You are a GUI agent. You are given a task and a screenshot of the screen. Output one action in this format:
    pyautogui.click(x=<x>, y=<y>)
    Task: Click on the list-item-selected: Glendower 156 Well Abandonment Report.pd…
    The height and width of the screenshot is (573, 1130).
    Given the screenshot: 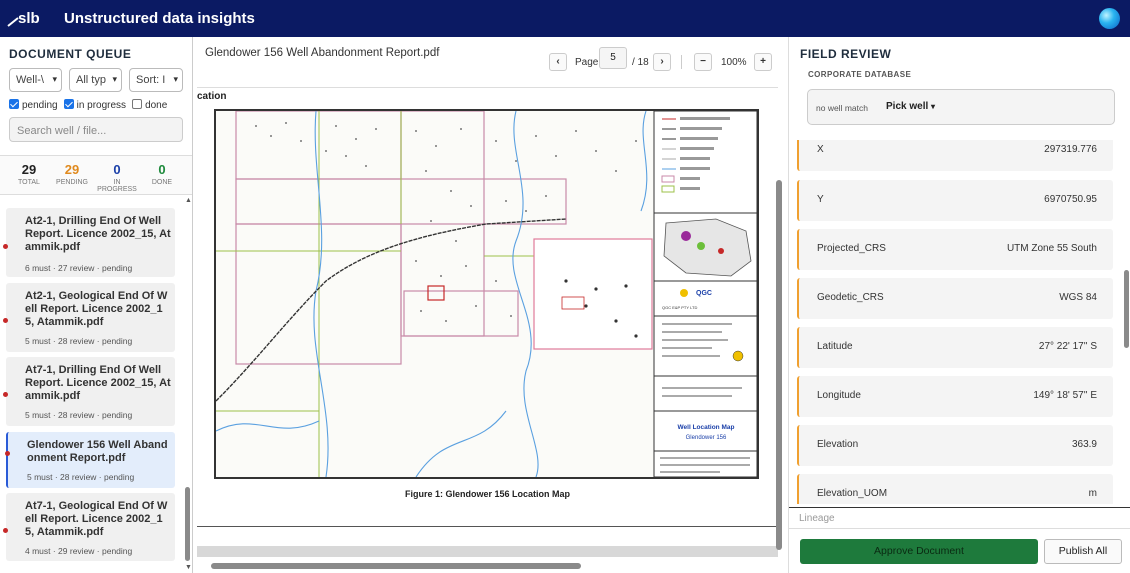 What is the action you would take?
    pyautogui.click(x=90, y=460)
    